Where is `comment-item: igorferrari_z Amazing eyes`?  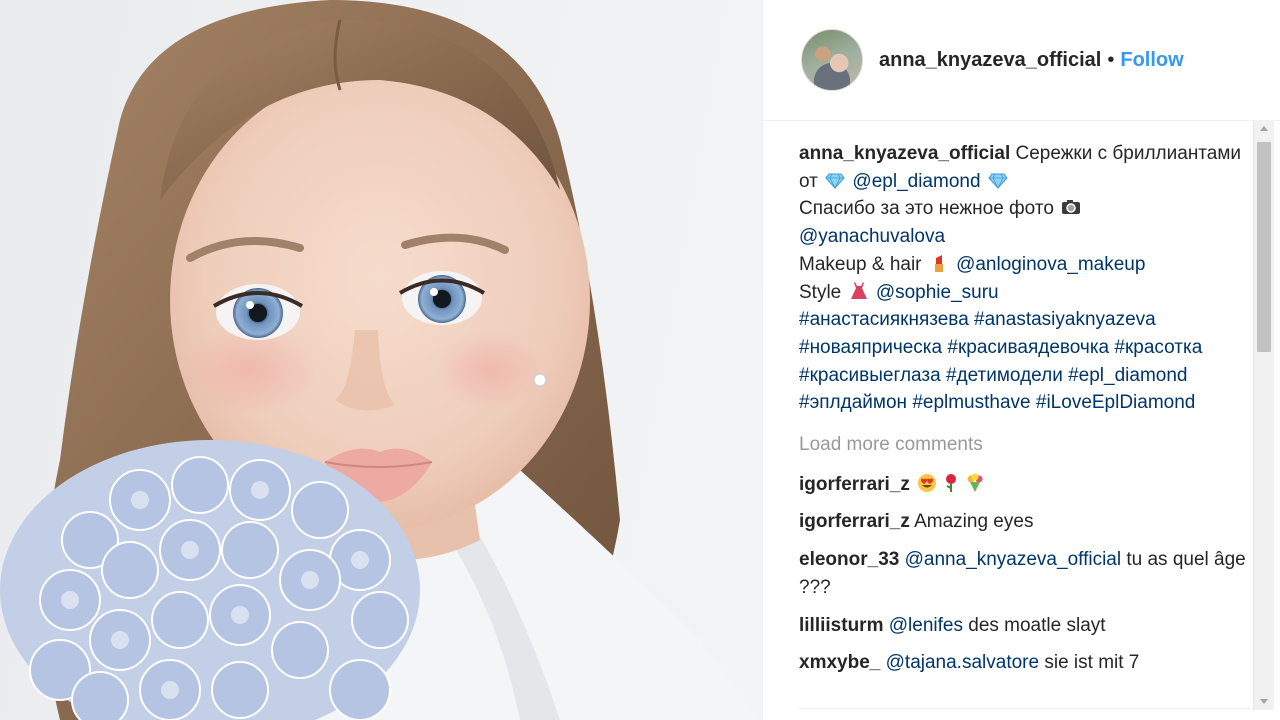 comment-item: igorferrari_z Amazing eyes is located at coordinates (1024, 522).